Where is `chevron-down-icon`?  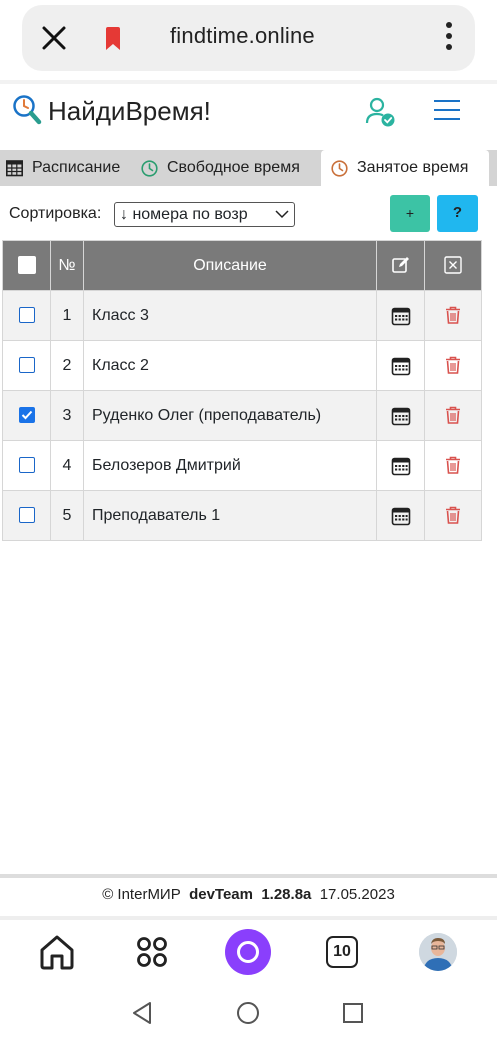
chevron-down-icon is located at coordinates (282, 214).